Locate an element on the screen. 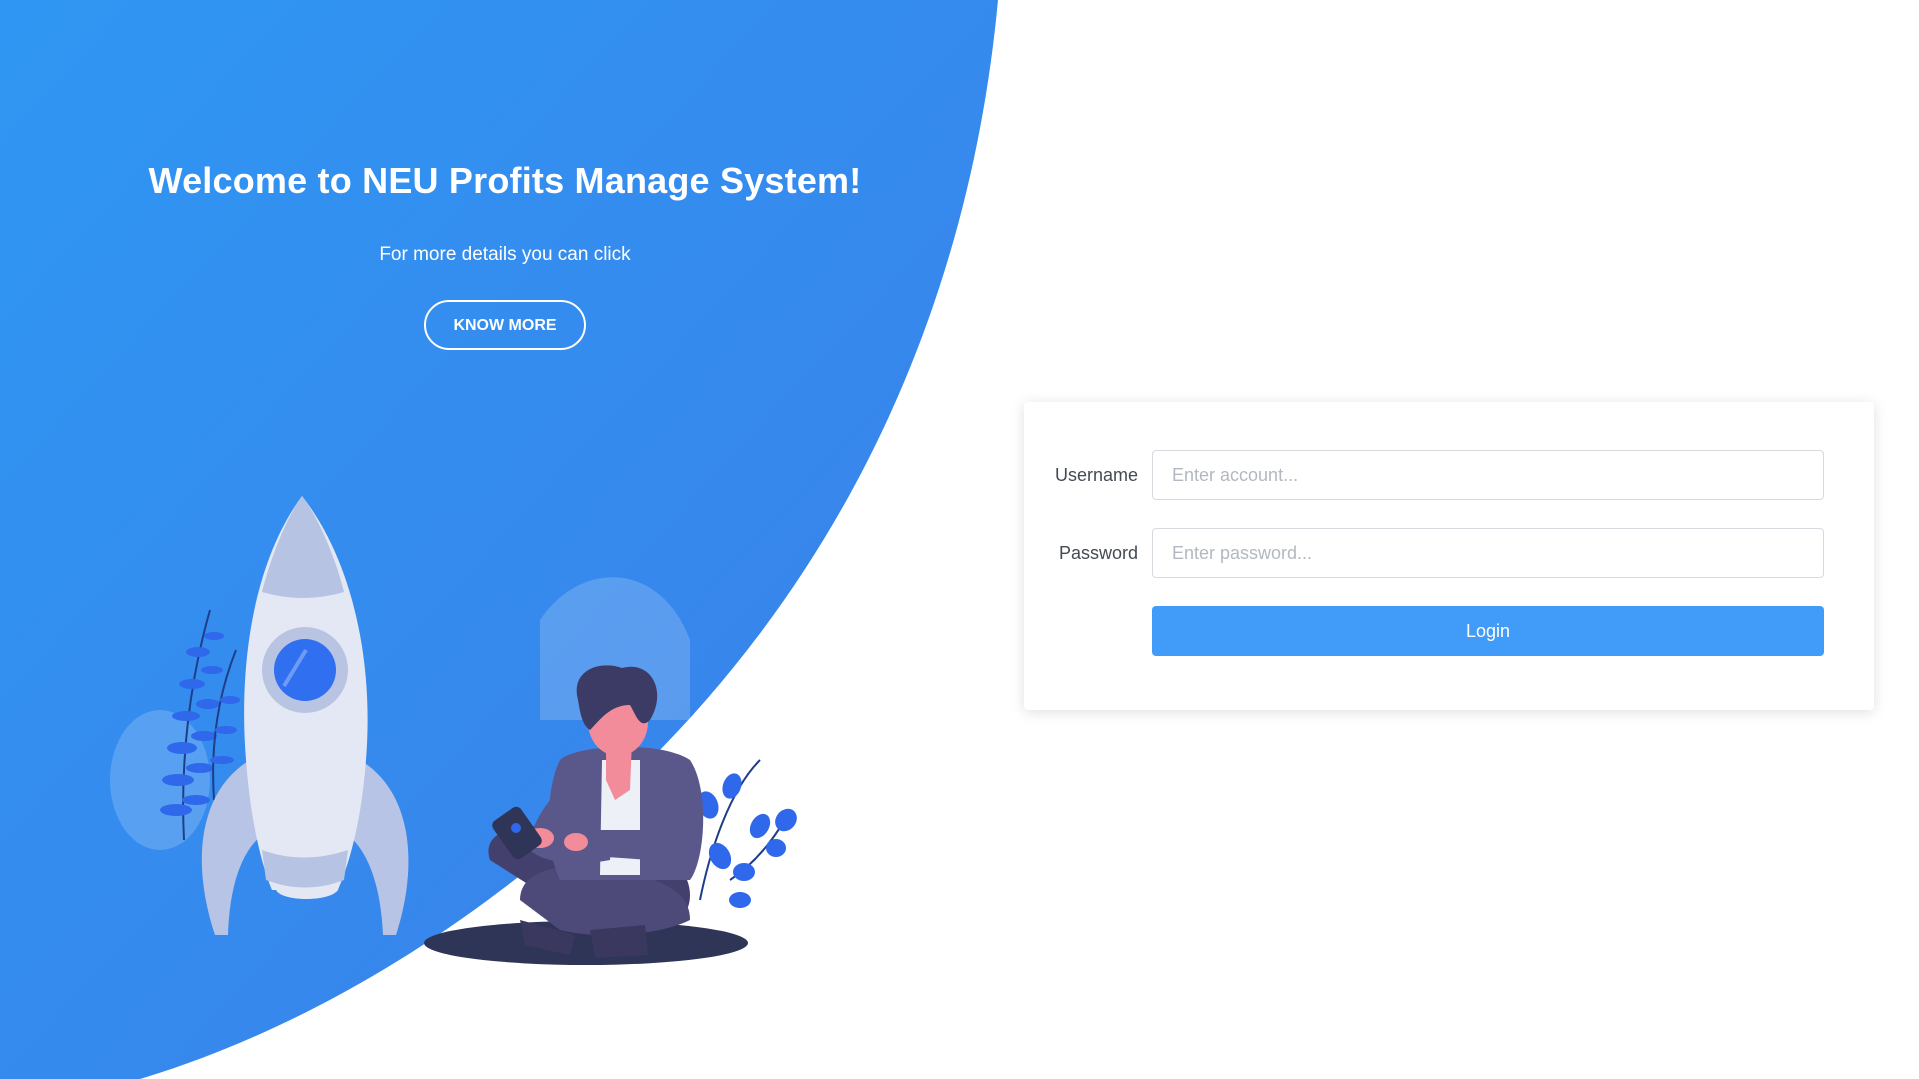 The height and width of the screenshot is (1079, 1919). username-row: Username is located at coordinates (1449, 475).